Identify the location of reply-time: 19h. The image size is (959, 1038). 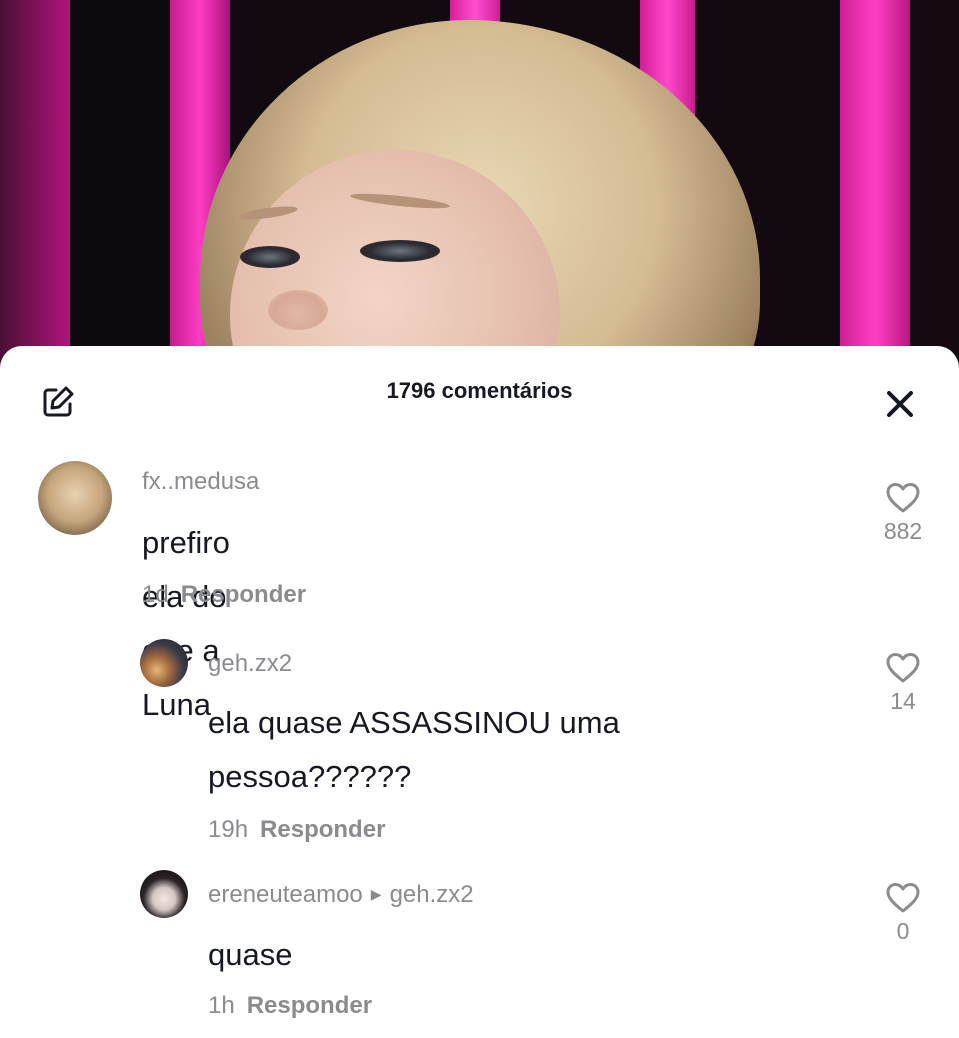
(228, 829).